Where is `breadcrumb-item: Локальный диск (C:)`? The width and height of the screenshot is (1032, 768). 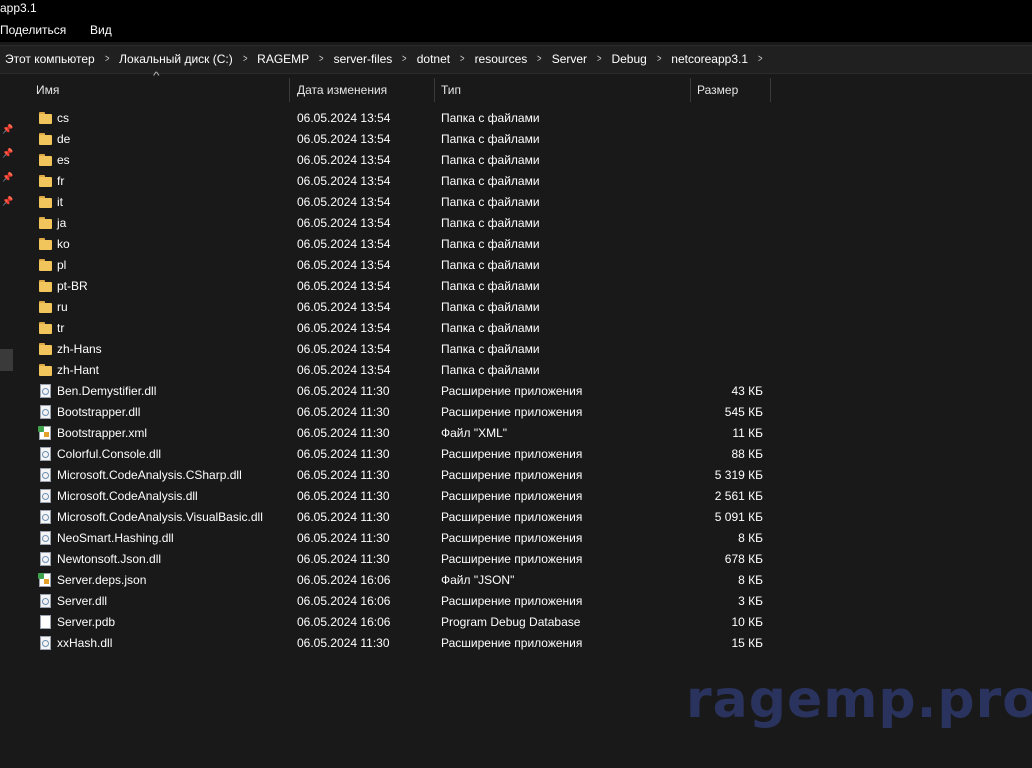
breadcrumb-item: Локальный диск (C:) is located at coordinates (176, 59).